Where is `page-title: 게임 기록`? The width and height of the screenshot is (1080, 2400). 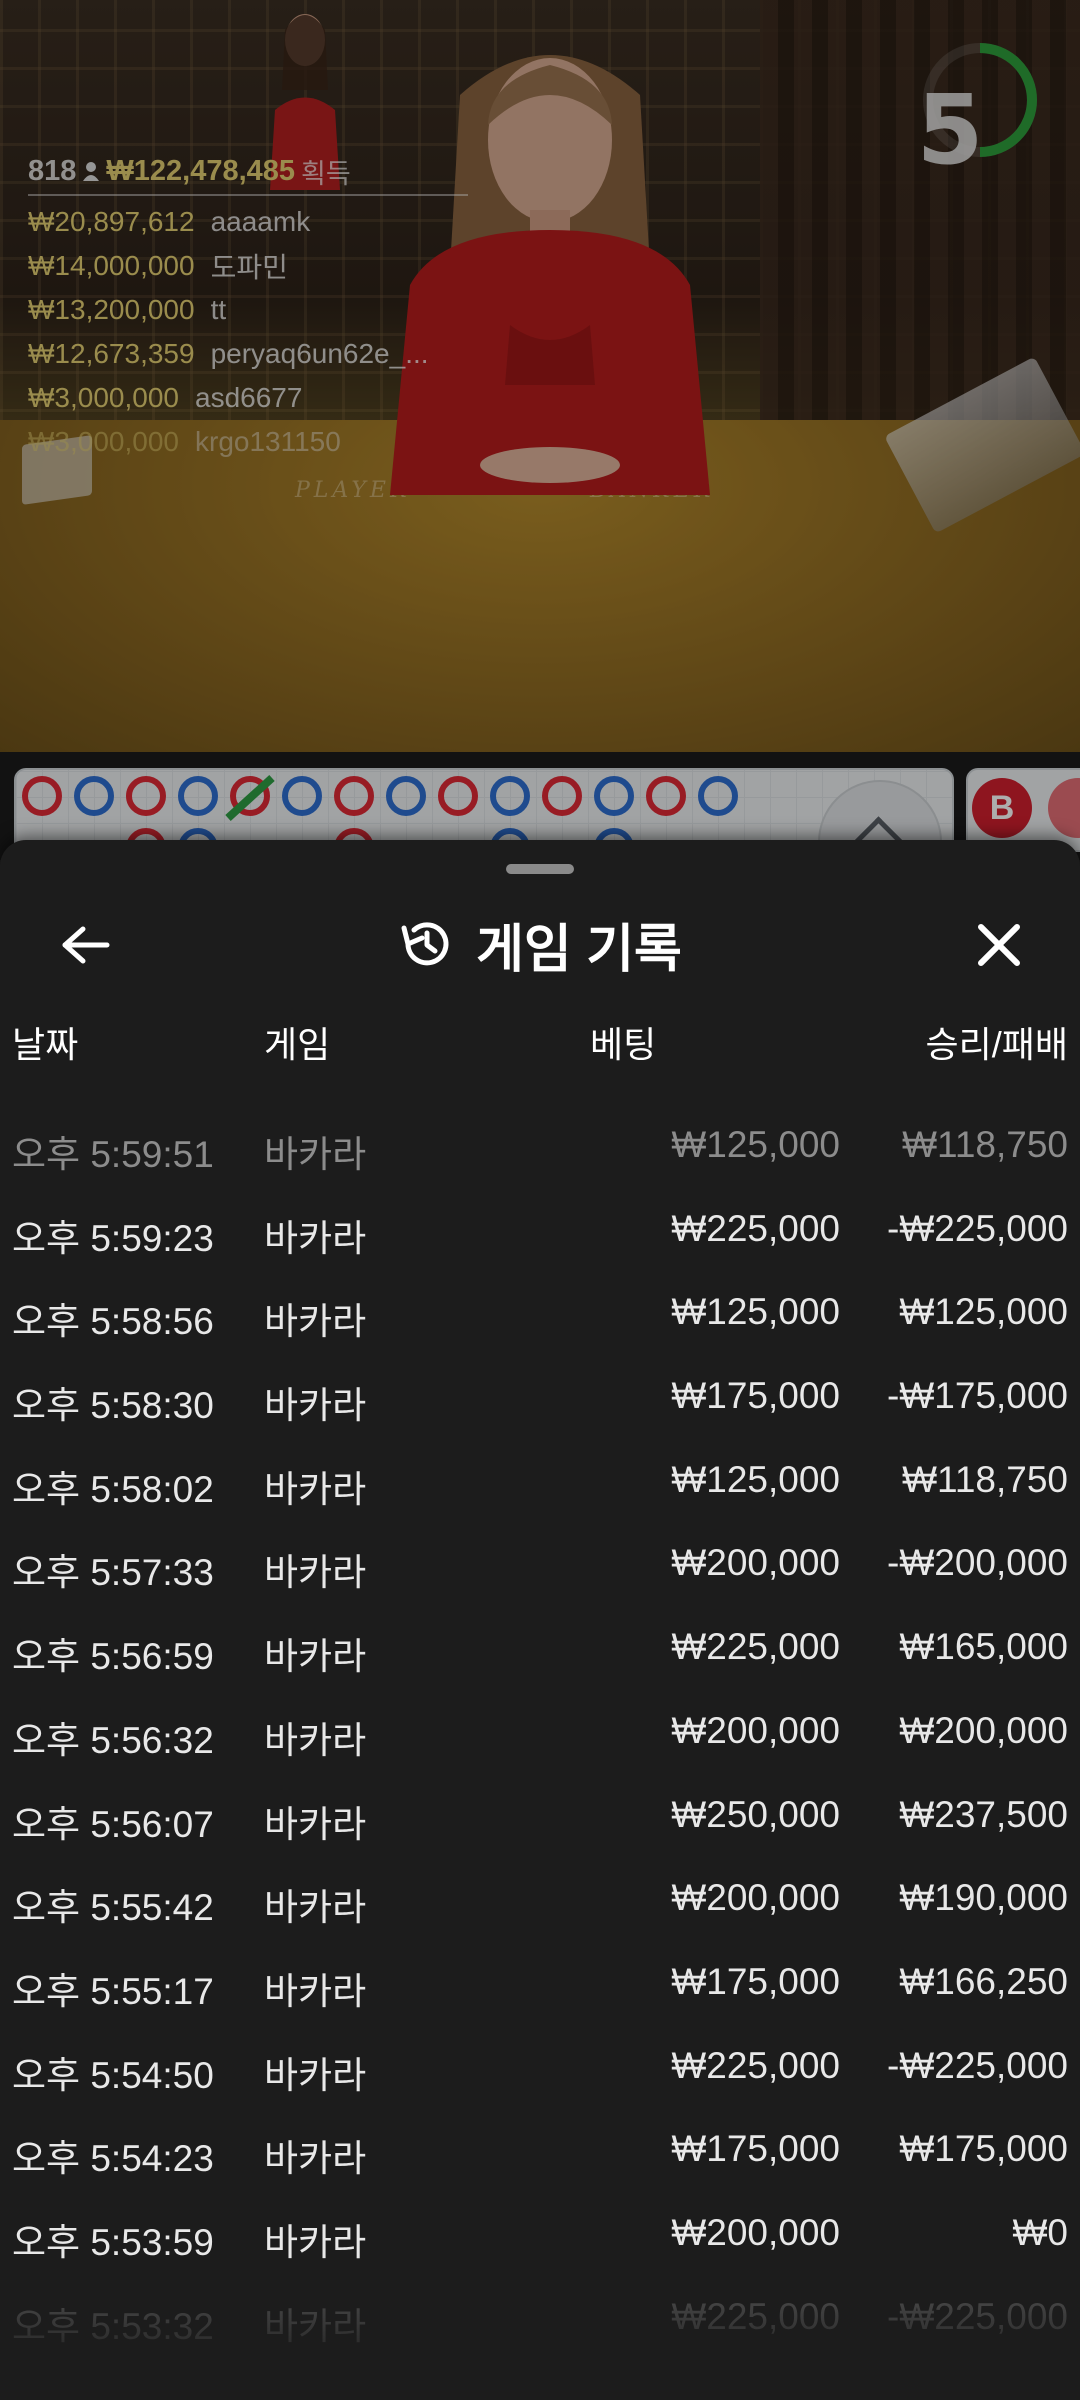
page-title: 게임 기록 is located at coordinates (579, 949).